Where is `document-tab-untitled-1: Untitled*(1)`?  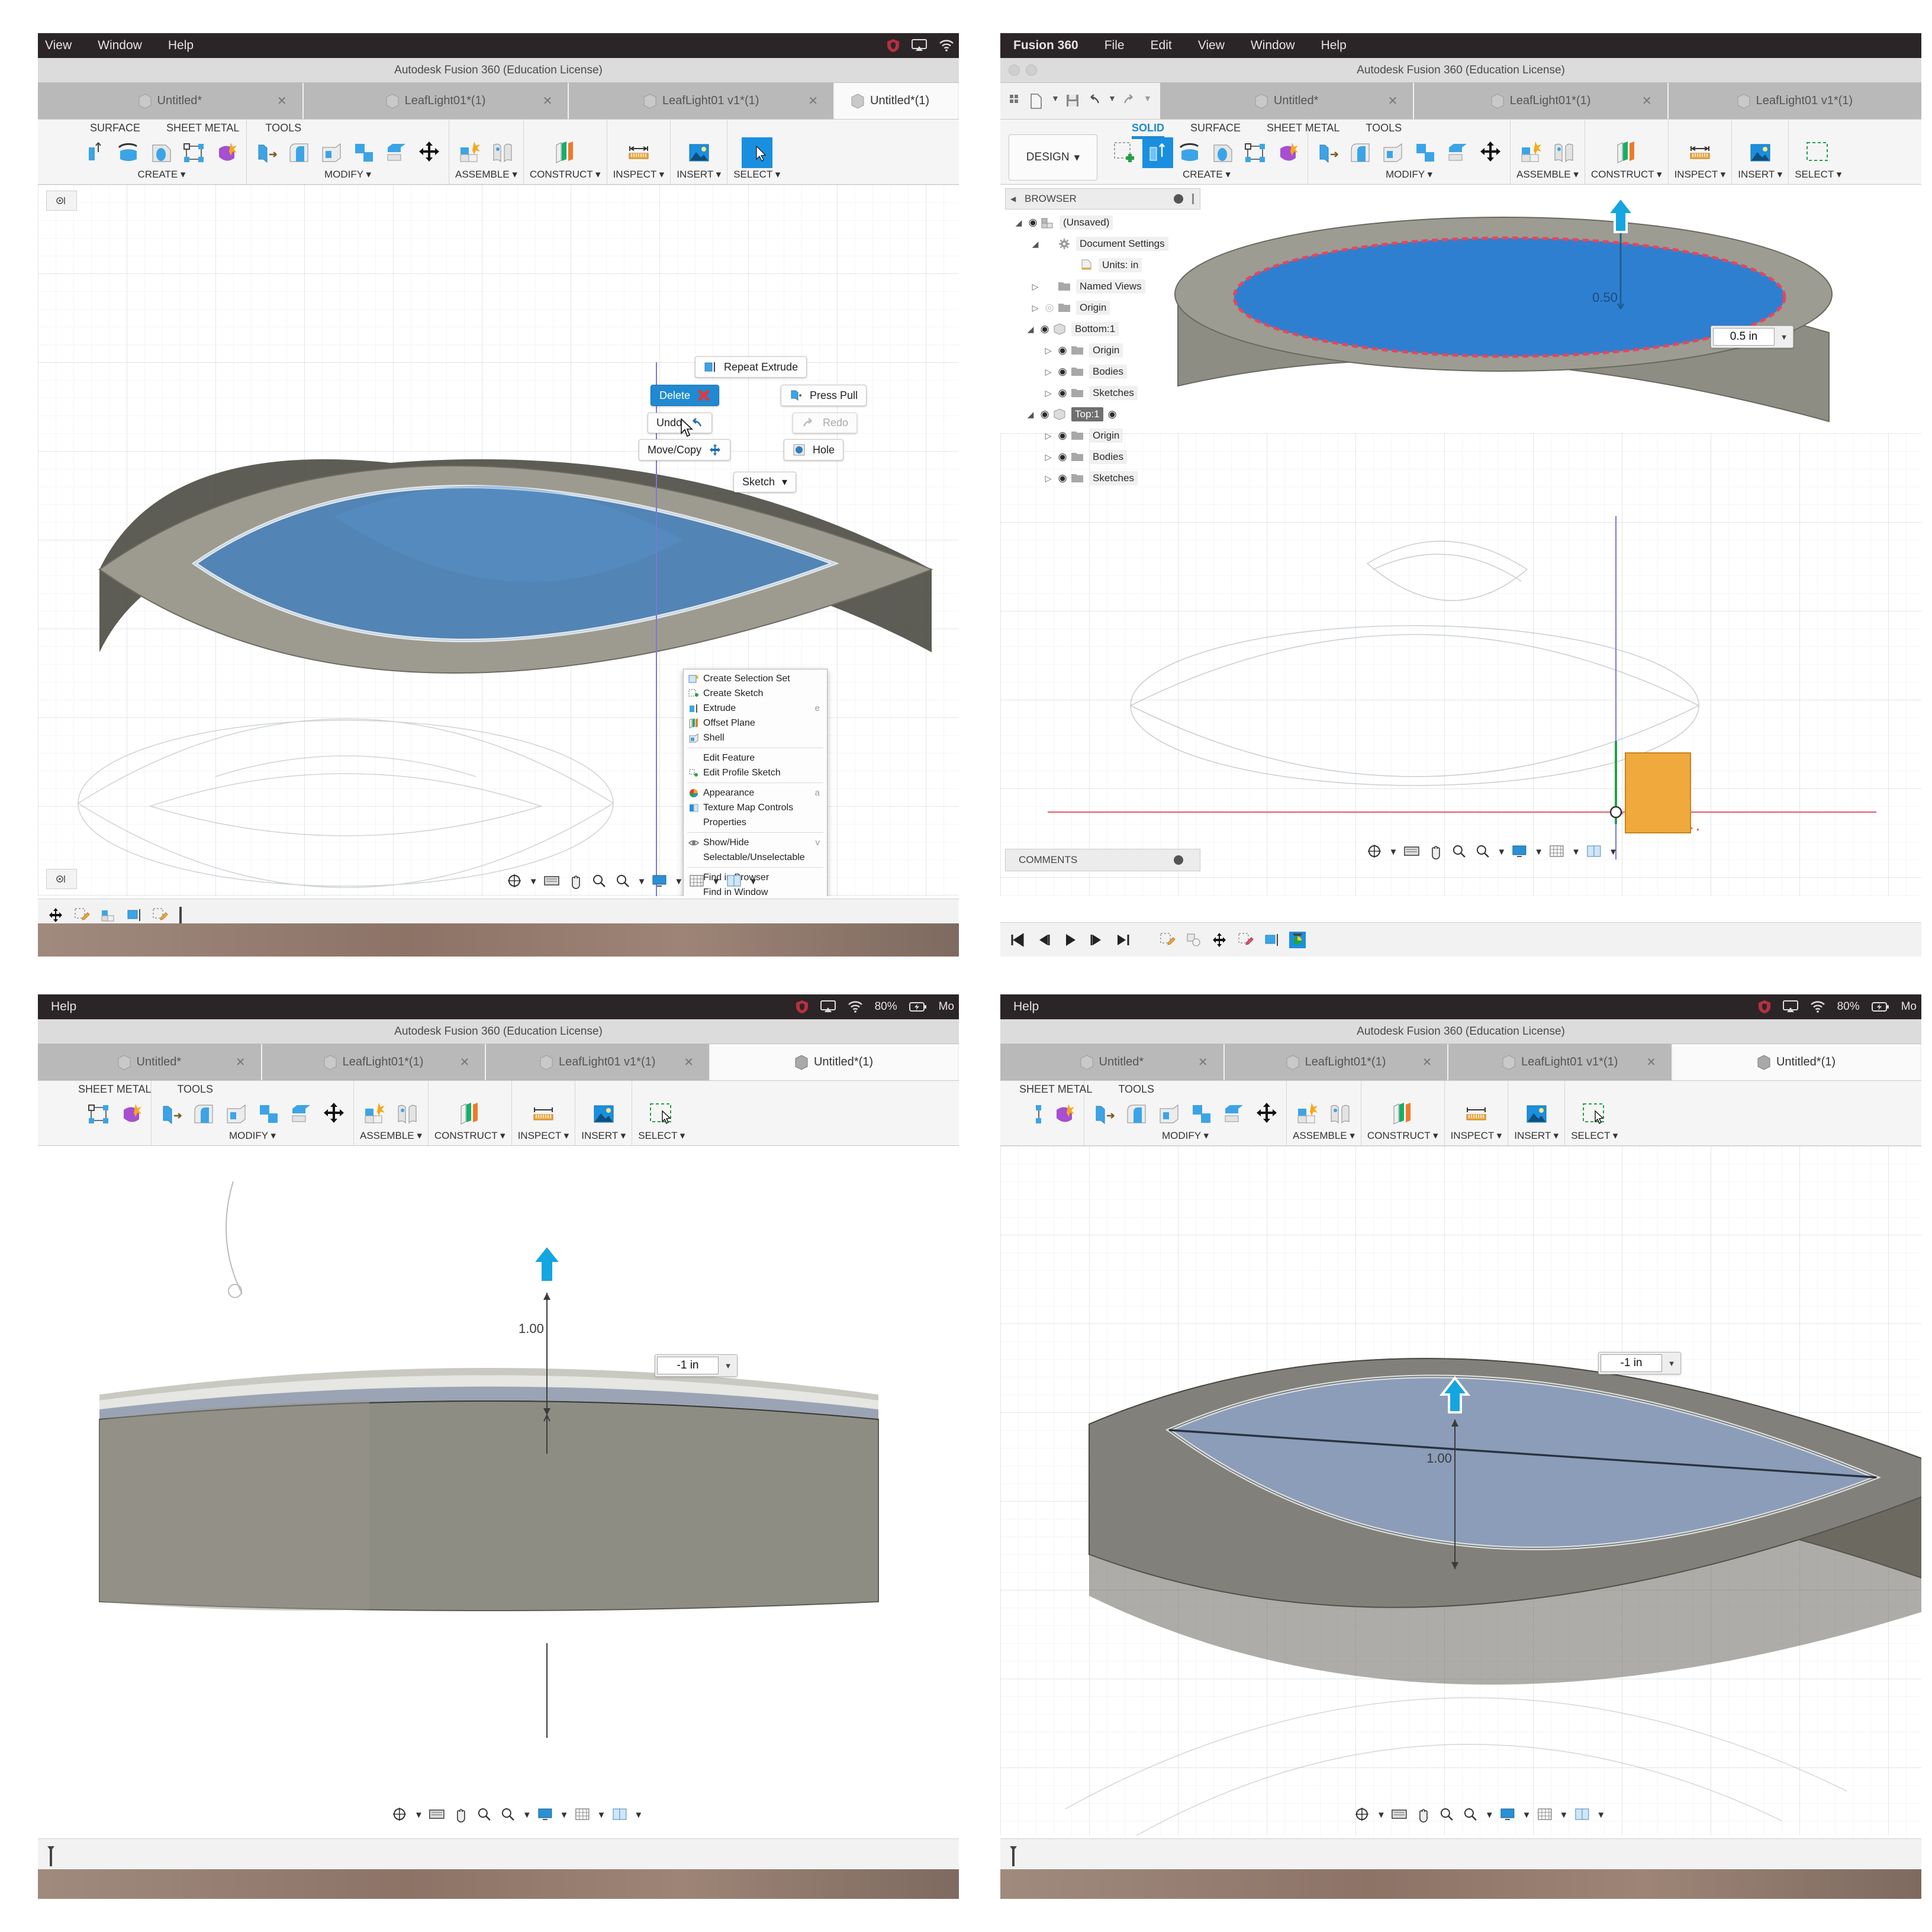 document-tab-untitled-1: Untitled*(1) is located at coordinates (1797, 1062).